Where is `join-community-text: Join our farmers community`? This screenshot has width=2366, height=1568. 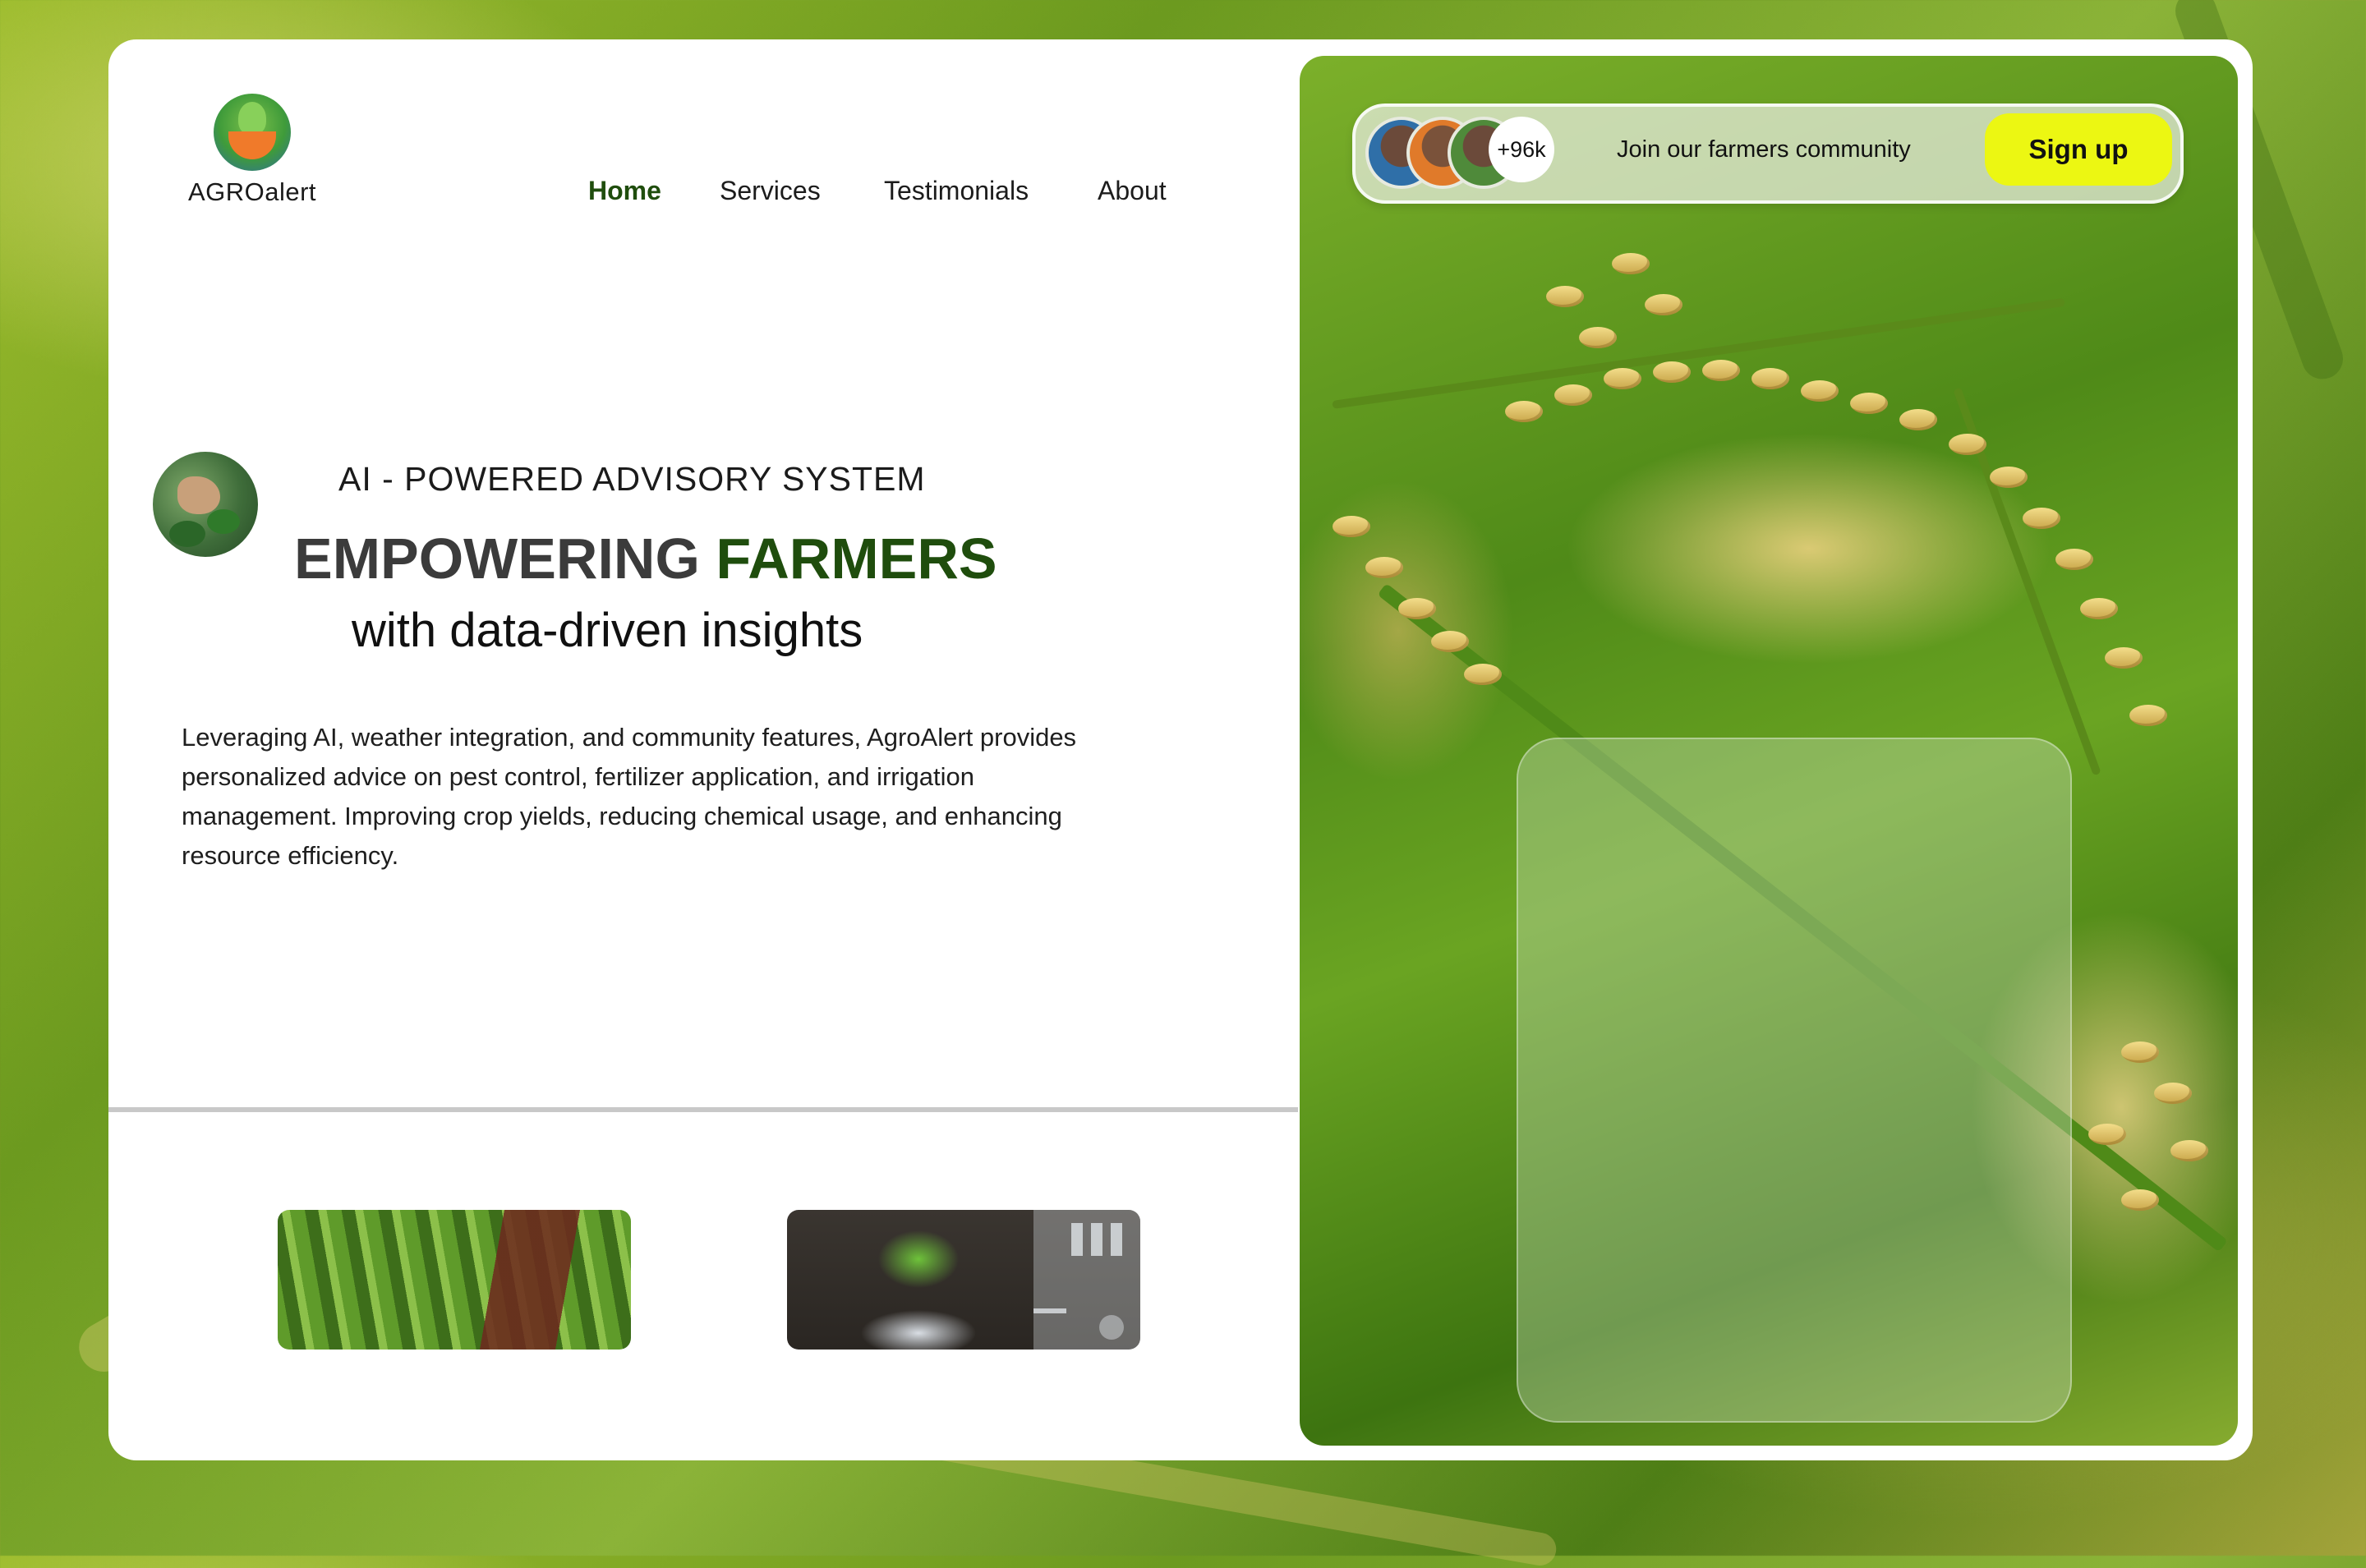
join-community-text: Join our farmers community is located at coordinates (1764, 150).